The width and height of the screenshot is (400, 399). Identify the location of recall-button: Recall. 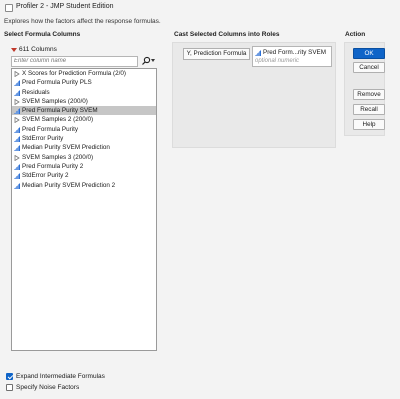
(369, 109).